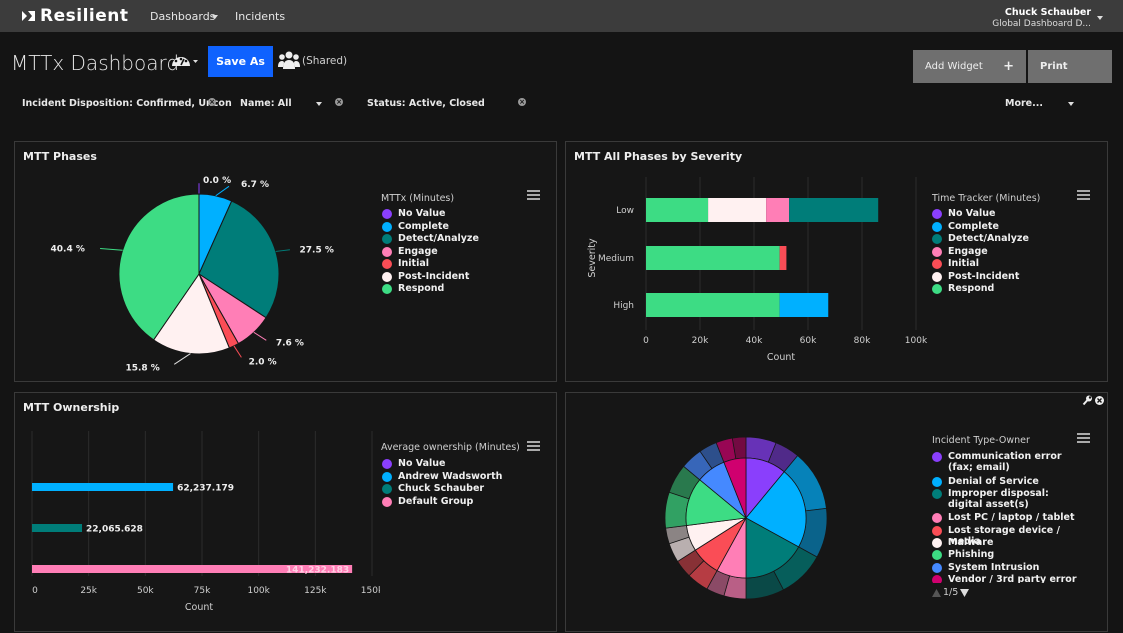  What do you see at coordinates (1007, 578) in the screenshot?
I see `legend-item-vendor-3rd-party-error: Vendor / 3rd party error` at bounding box center [1007, 578].